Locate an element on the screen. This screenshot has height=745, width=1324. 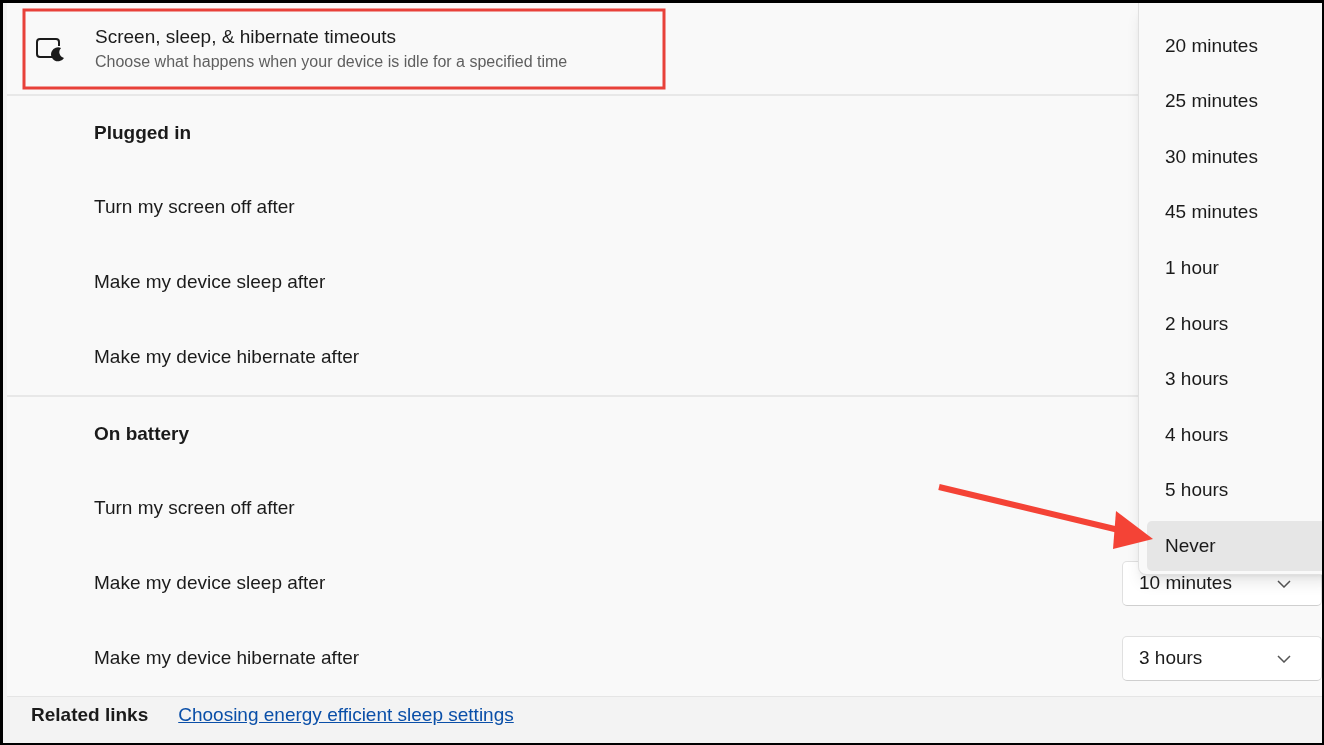
section-description: Choose what happens when your device is idle for a specified time is located at coordinates (331, 62).